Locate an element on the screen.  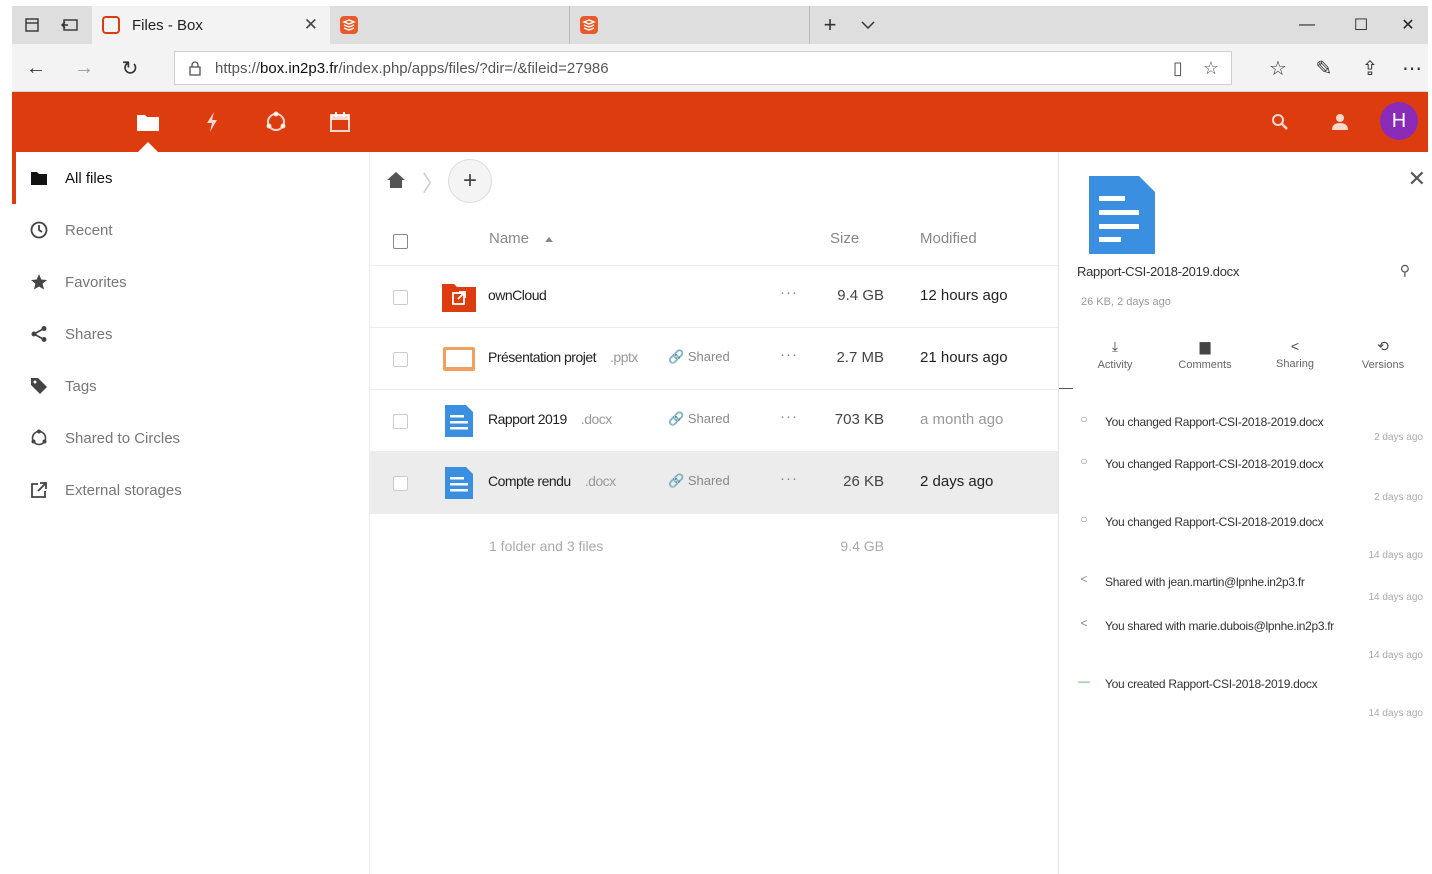
sidebar-item-label: Shares is located at coordinates (89, 334).